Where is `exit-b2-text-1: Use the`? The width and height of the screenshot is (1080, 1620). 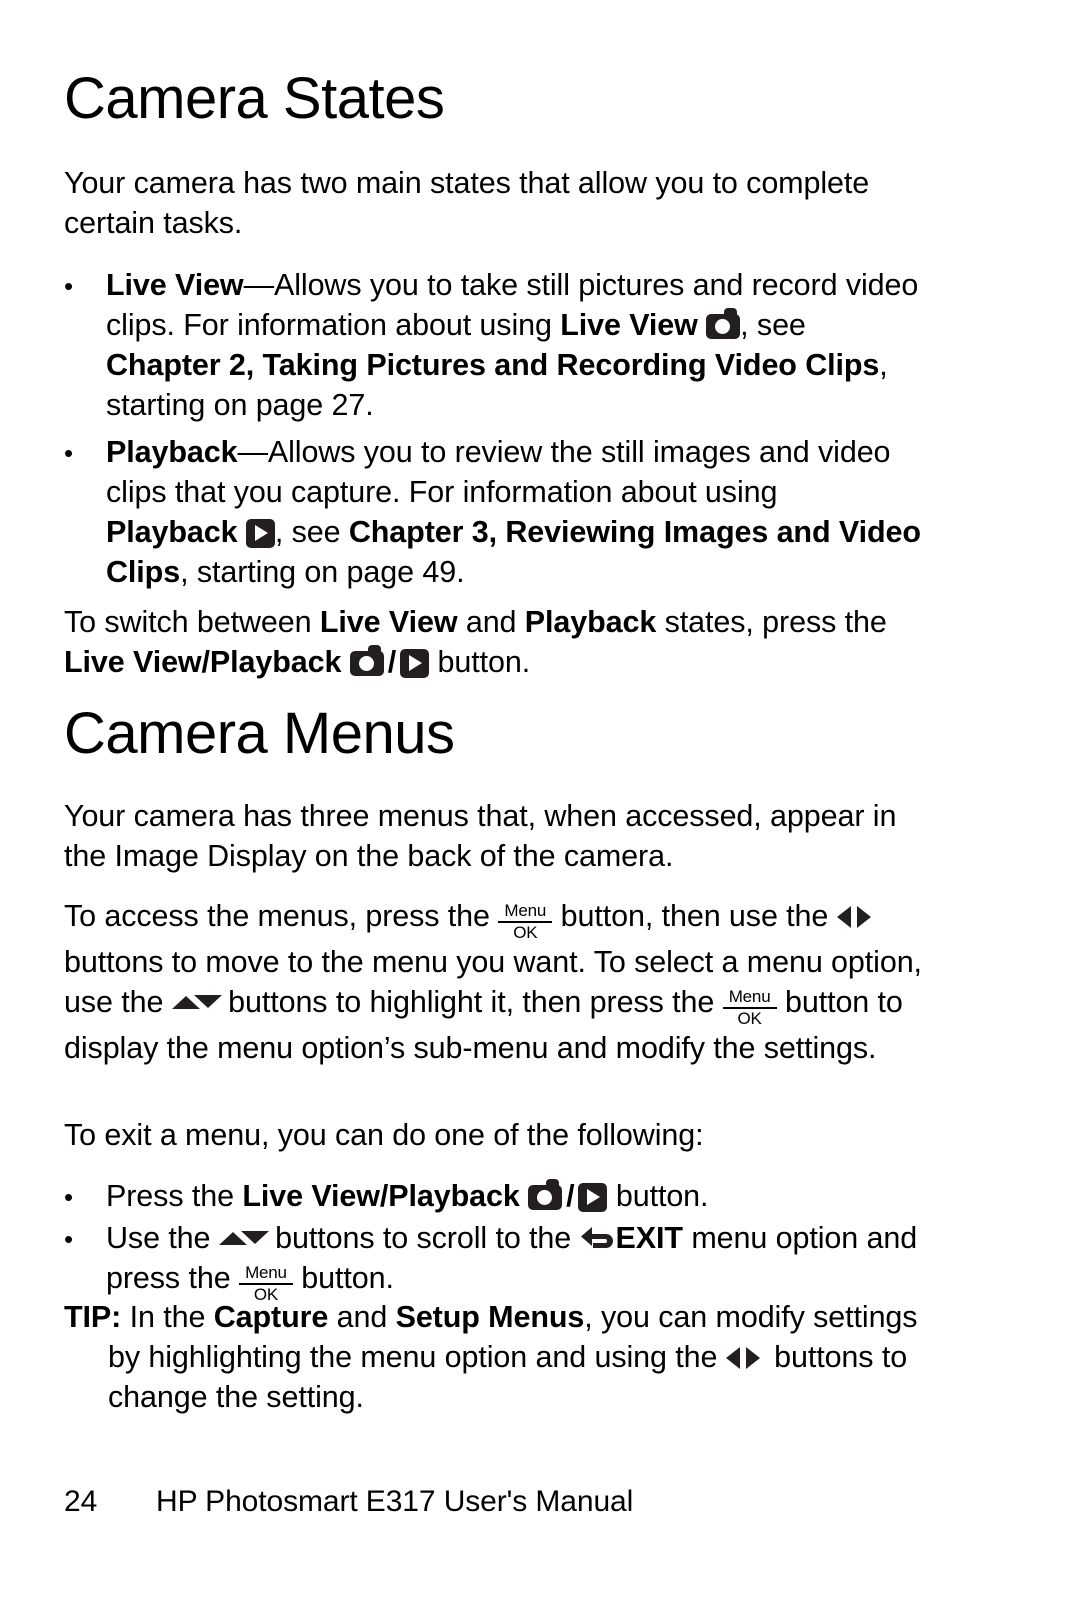 exit-b2-text-1: Use the is located at coordinates (162, 1238).